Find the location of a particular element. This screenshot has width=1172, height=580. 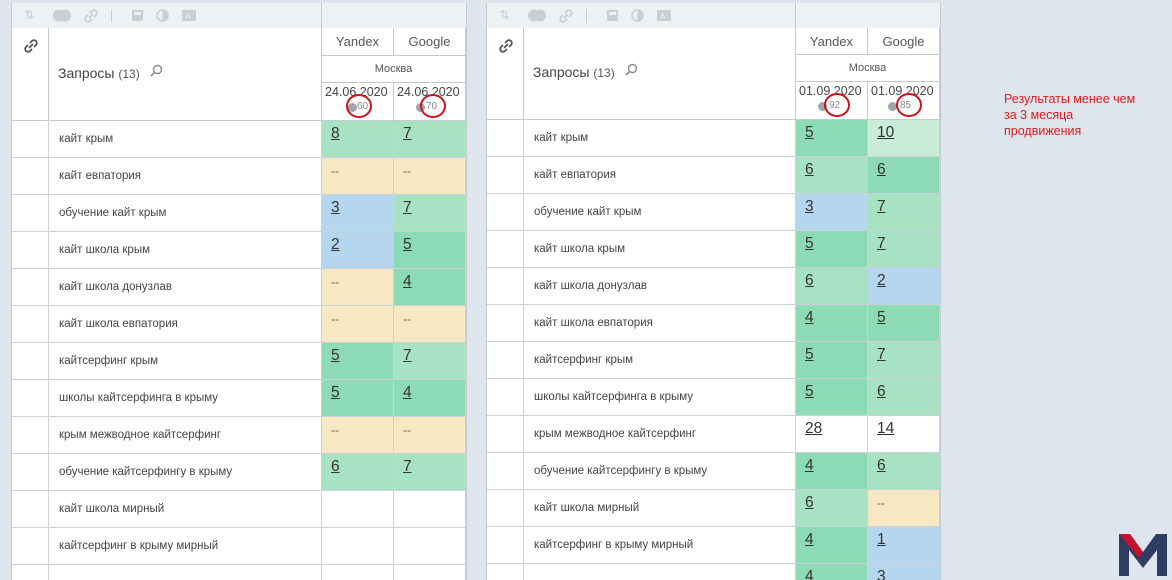

date-header-yandex: 24.06.2020 60 is located at coordinates (358, 102).